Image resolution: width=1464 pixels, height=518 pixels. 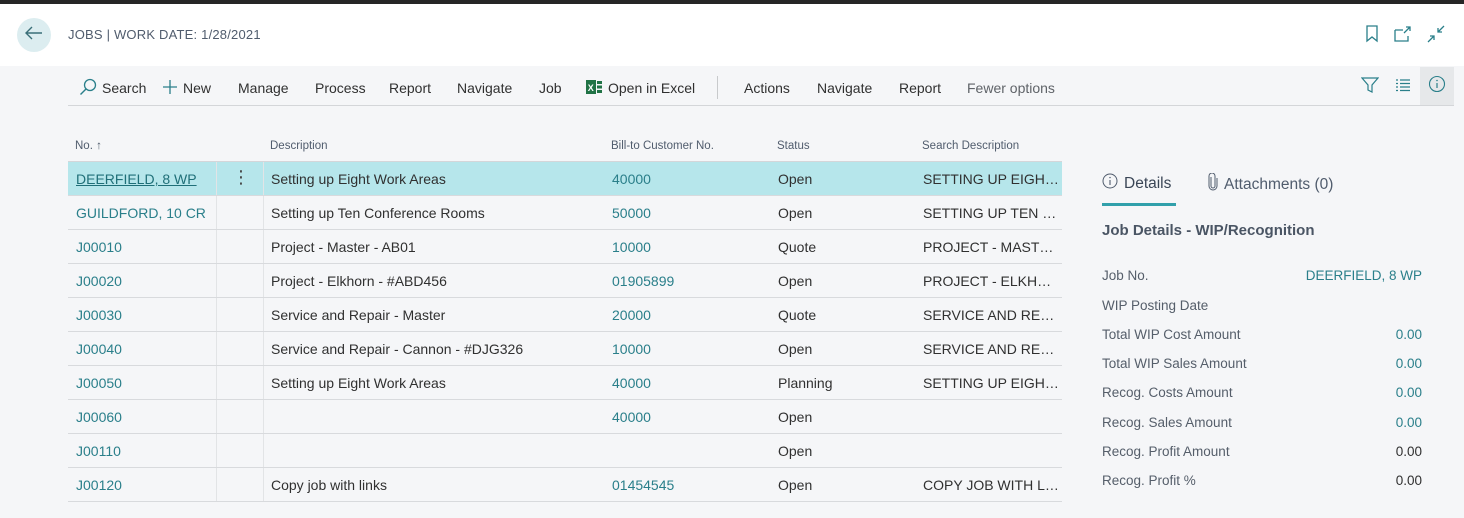 I want to click on column-header-search-description: Search Description, so click(x=970, y=146).